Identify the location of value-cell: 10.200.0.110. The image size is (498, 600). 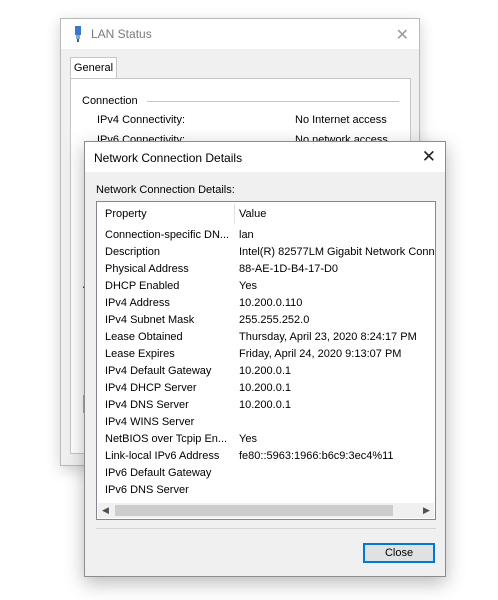
(271, 303).